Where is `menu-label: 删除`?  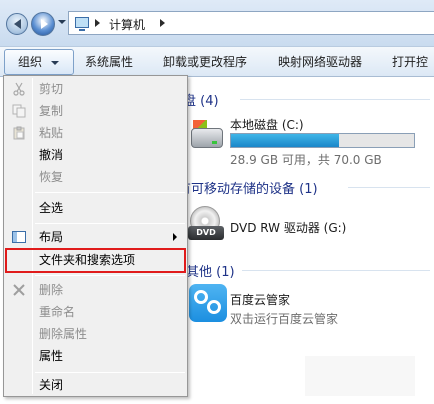 menu-label: 删除 is located at coordinates (51, 290).